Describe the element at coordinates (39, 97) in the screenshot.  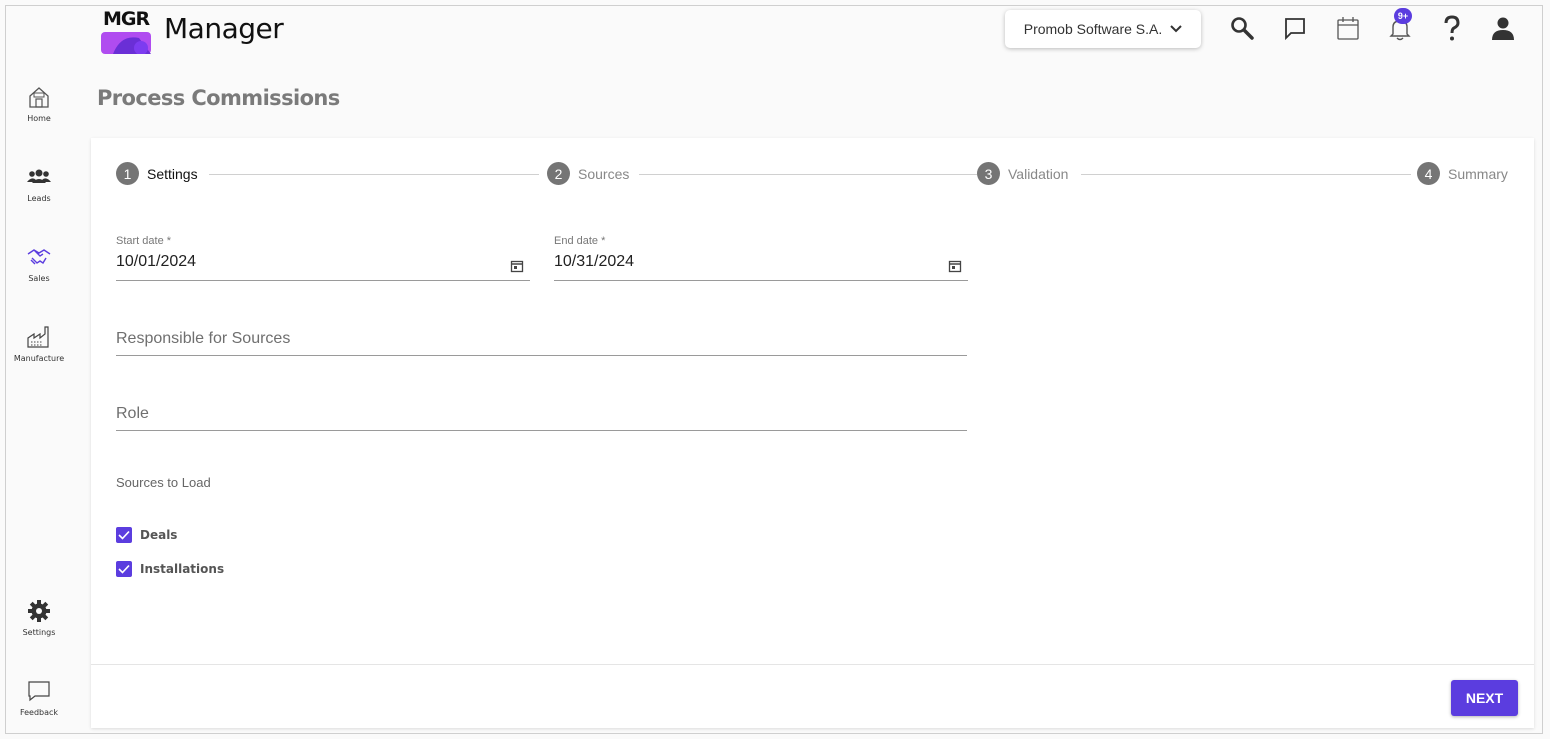
I see `home-icon` at that location.